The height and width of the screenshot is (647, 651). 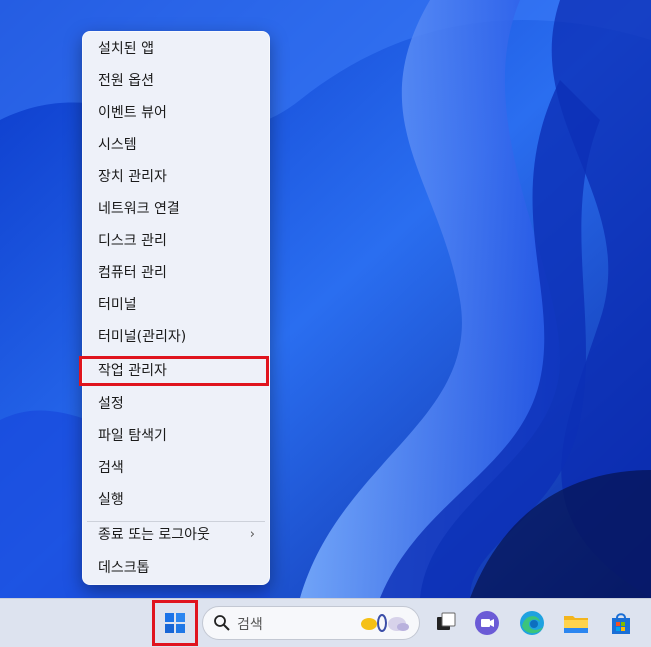 I want to click on menu-item-label: 컴퓨터 관리, so click(x=132, y=273).